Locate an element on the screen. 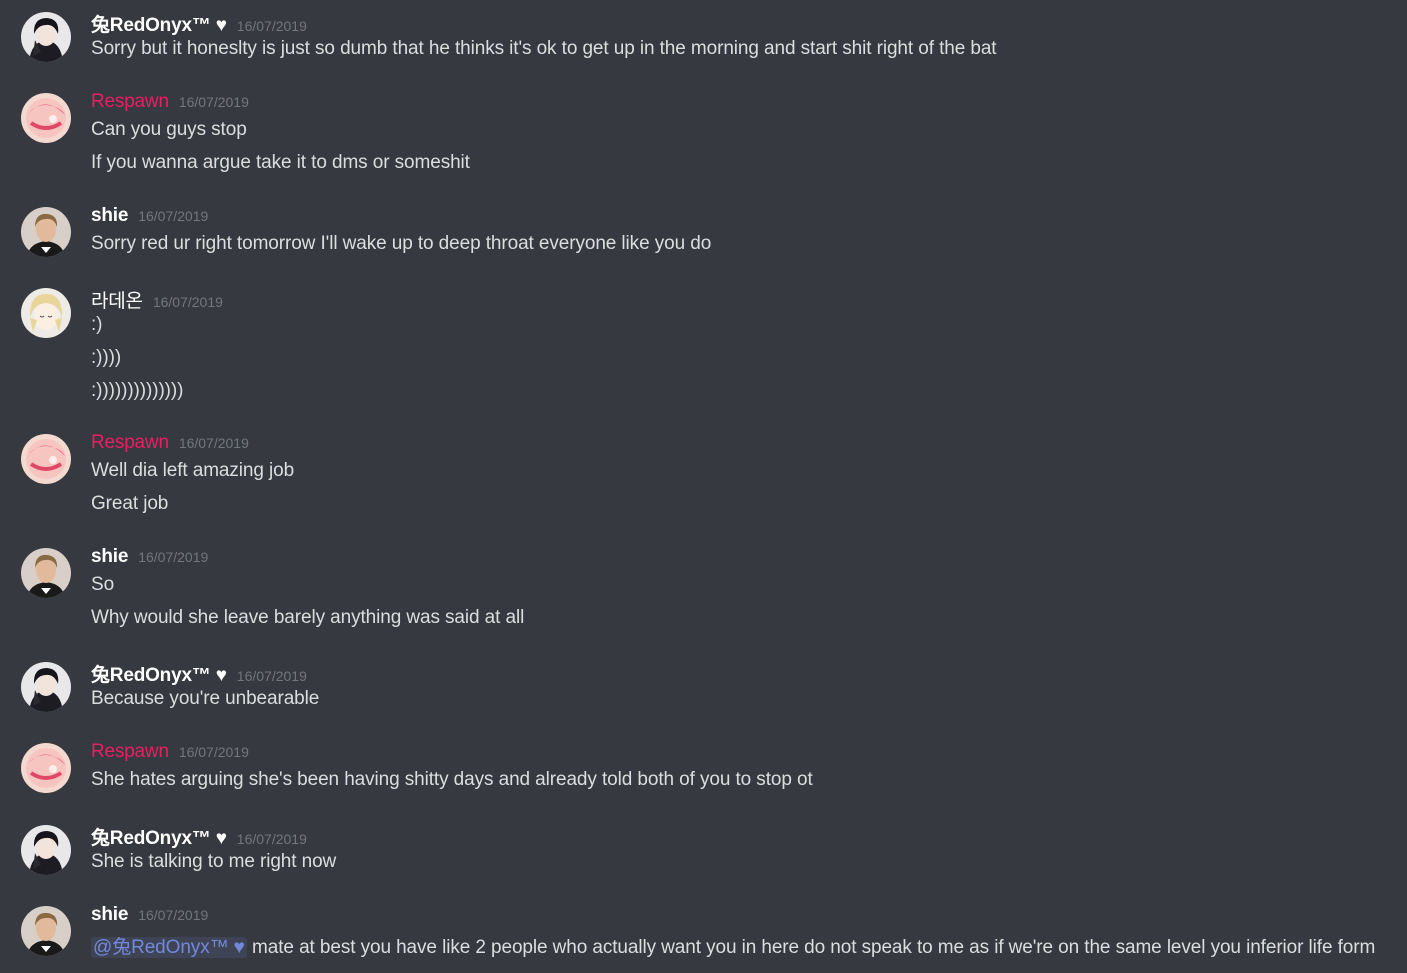 The width and height of the screenshot is (1407, 973). message-header: 라데온 16/07/2019 is located at coordinates (157, 299).